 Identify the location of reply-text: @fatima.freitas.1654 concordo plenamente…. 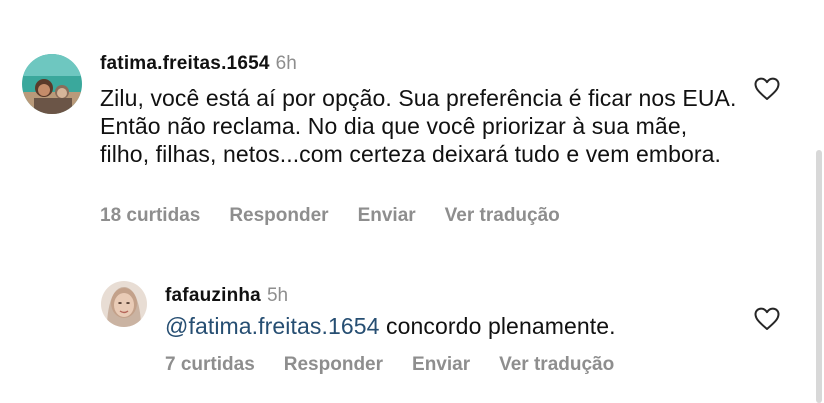
(445, 326).